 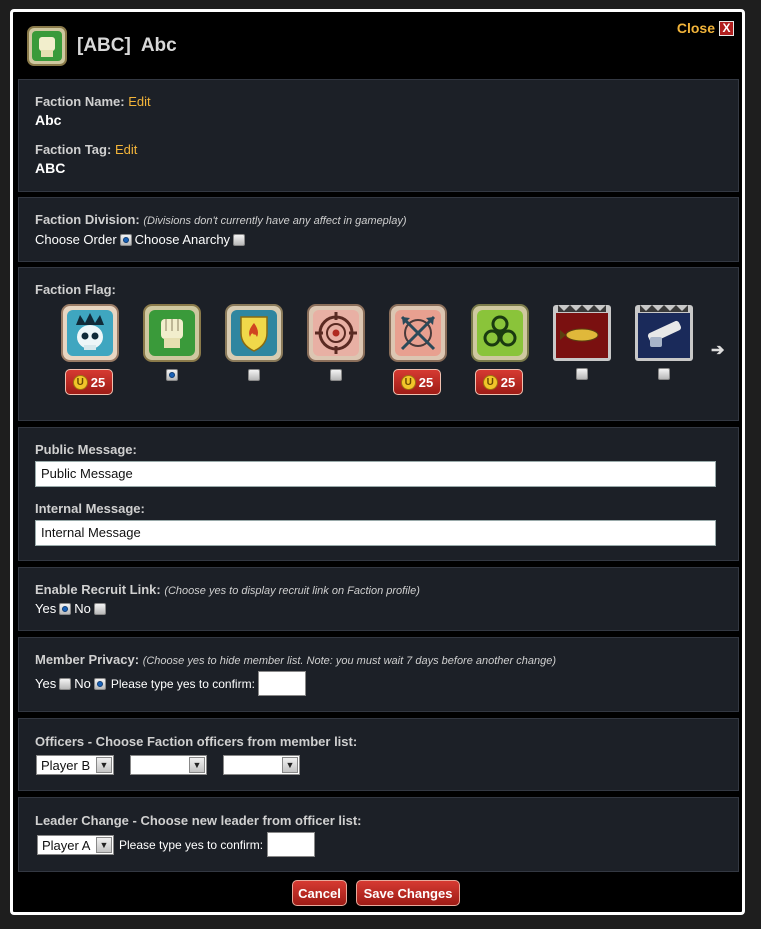 I want to click on recruit-label: Enable Recruit Link:, so click(x=98, y=589).